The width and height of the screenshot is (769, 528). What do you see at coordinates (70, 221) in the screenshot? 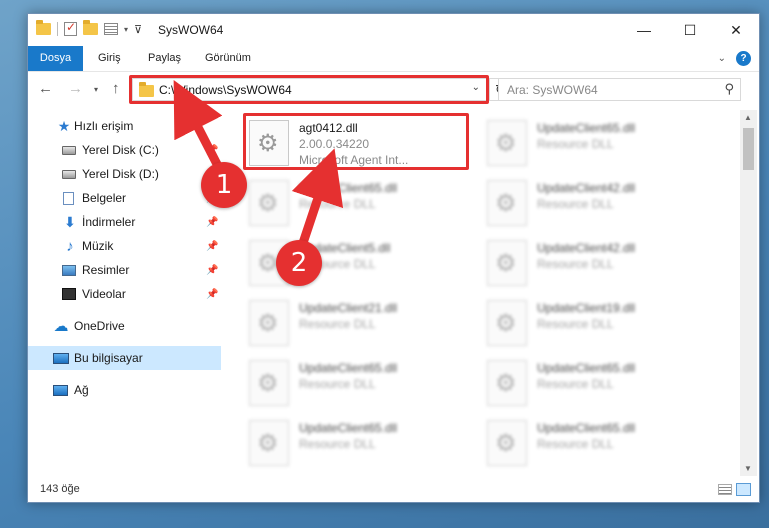
I see `download-arrow-icon: ⬇` at bounding box center [70, 221].